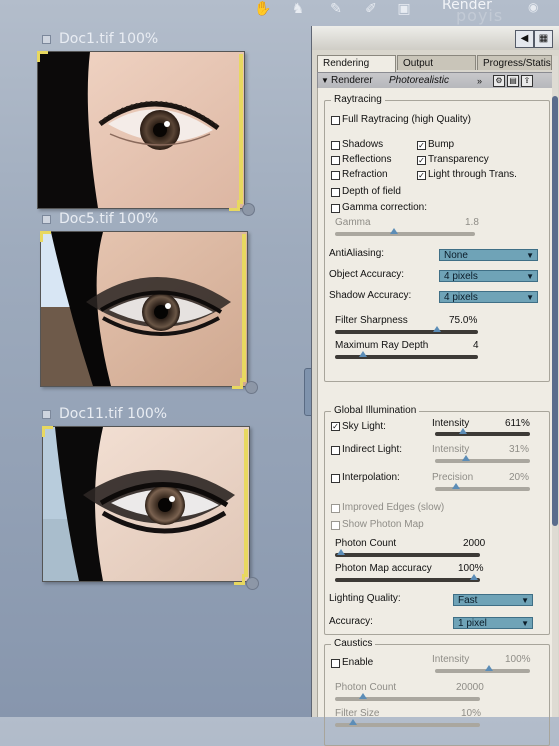 The width and height of the screenshot is (559, 746). I want to click on light-through-trans-checkbox: ✓, so click(421, 175).